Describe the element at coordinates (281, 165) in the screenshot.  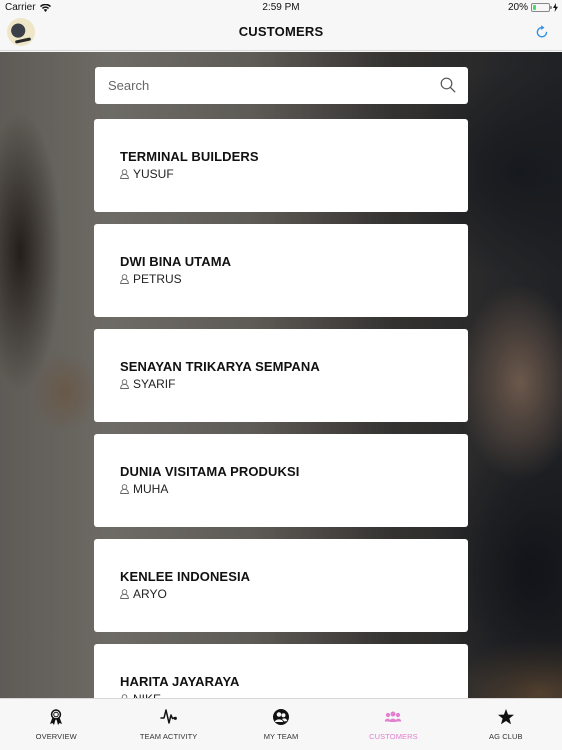
I see `customer-card: TERMINAL BUILDERS YUSUF` at that location.